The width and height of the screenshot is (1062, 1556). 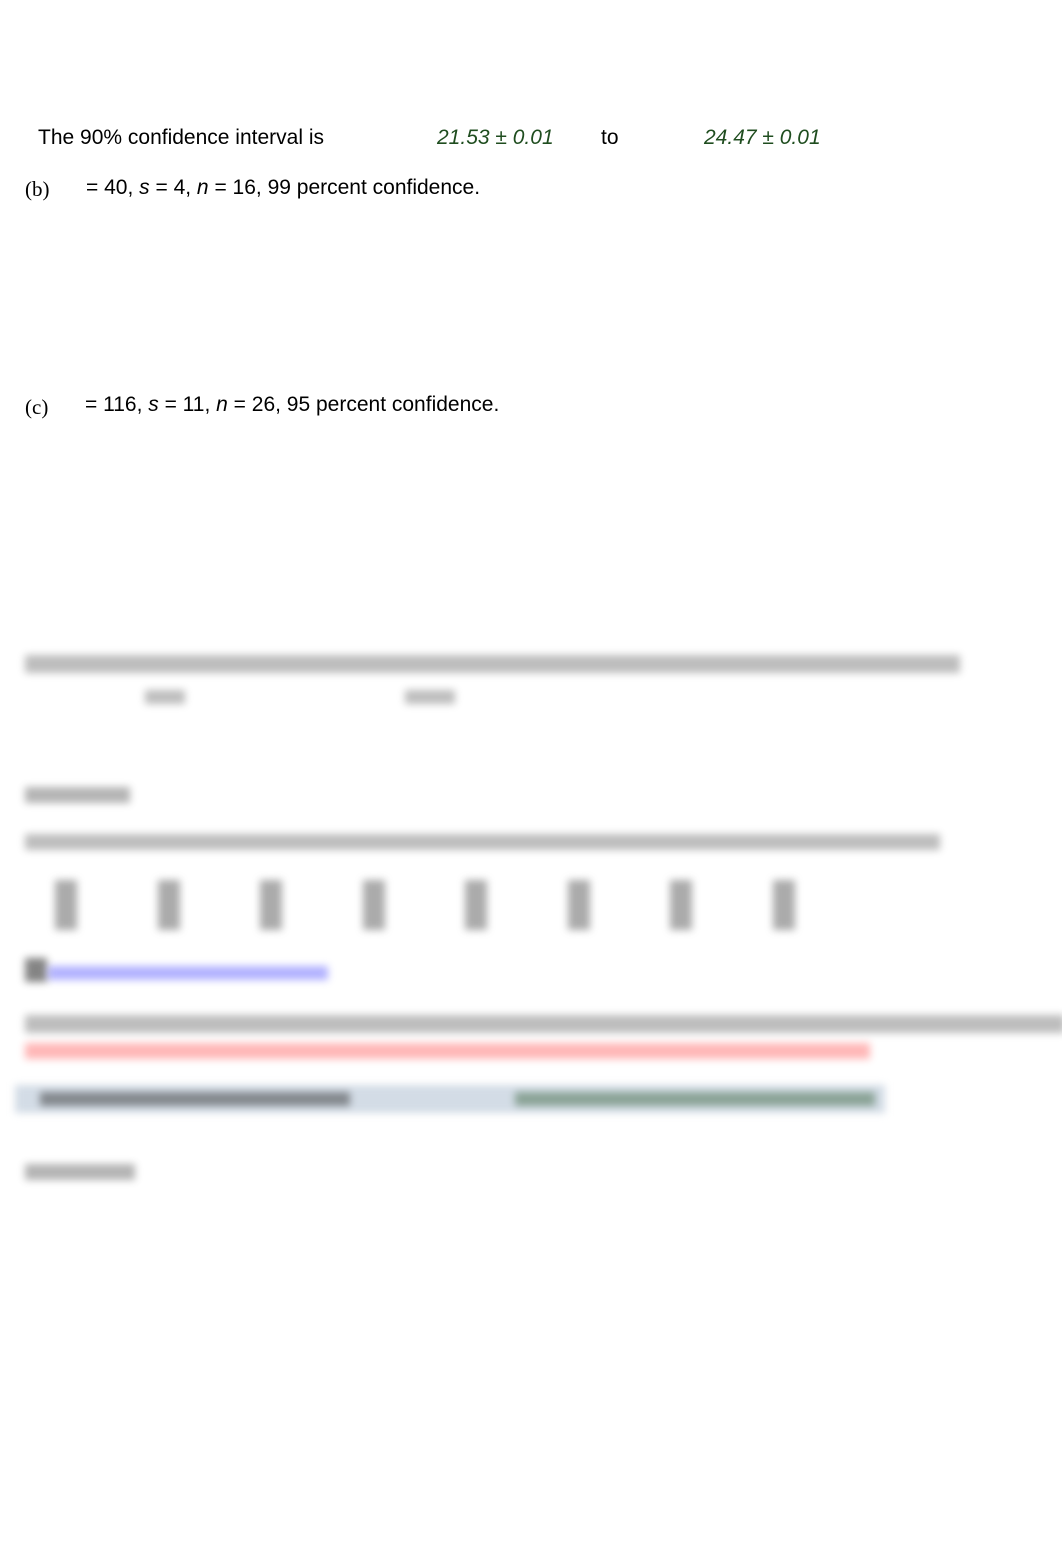 What do you see at coordinates (36, 970) in the screenshot?
I see `blurred-file-icon` at bounding box center [36, 970].